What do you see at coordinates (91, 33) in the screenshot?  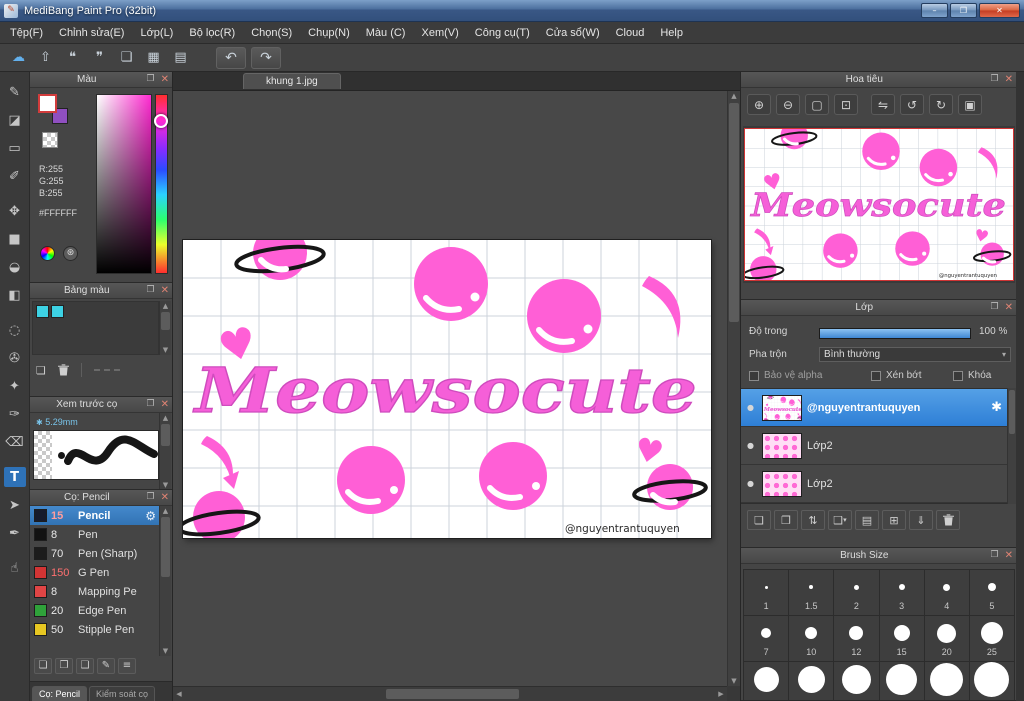 I see `menu-edit: Chỉnh sửa(E)` at bounding box center [91, 33].